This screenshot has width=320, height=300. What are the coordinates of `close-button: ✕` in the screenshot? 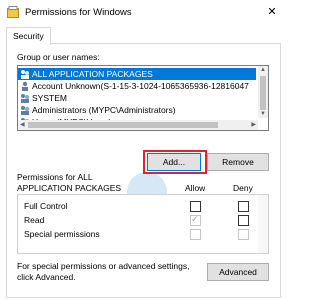 It's located at (272, 12).